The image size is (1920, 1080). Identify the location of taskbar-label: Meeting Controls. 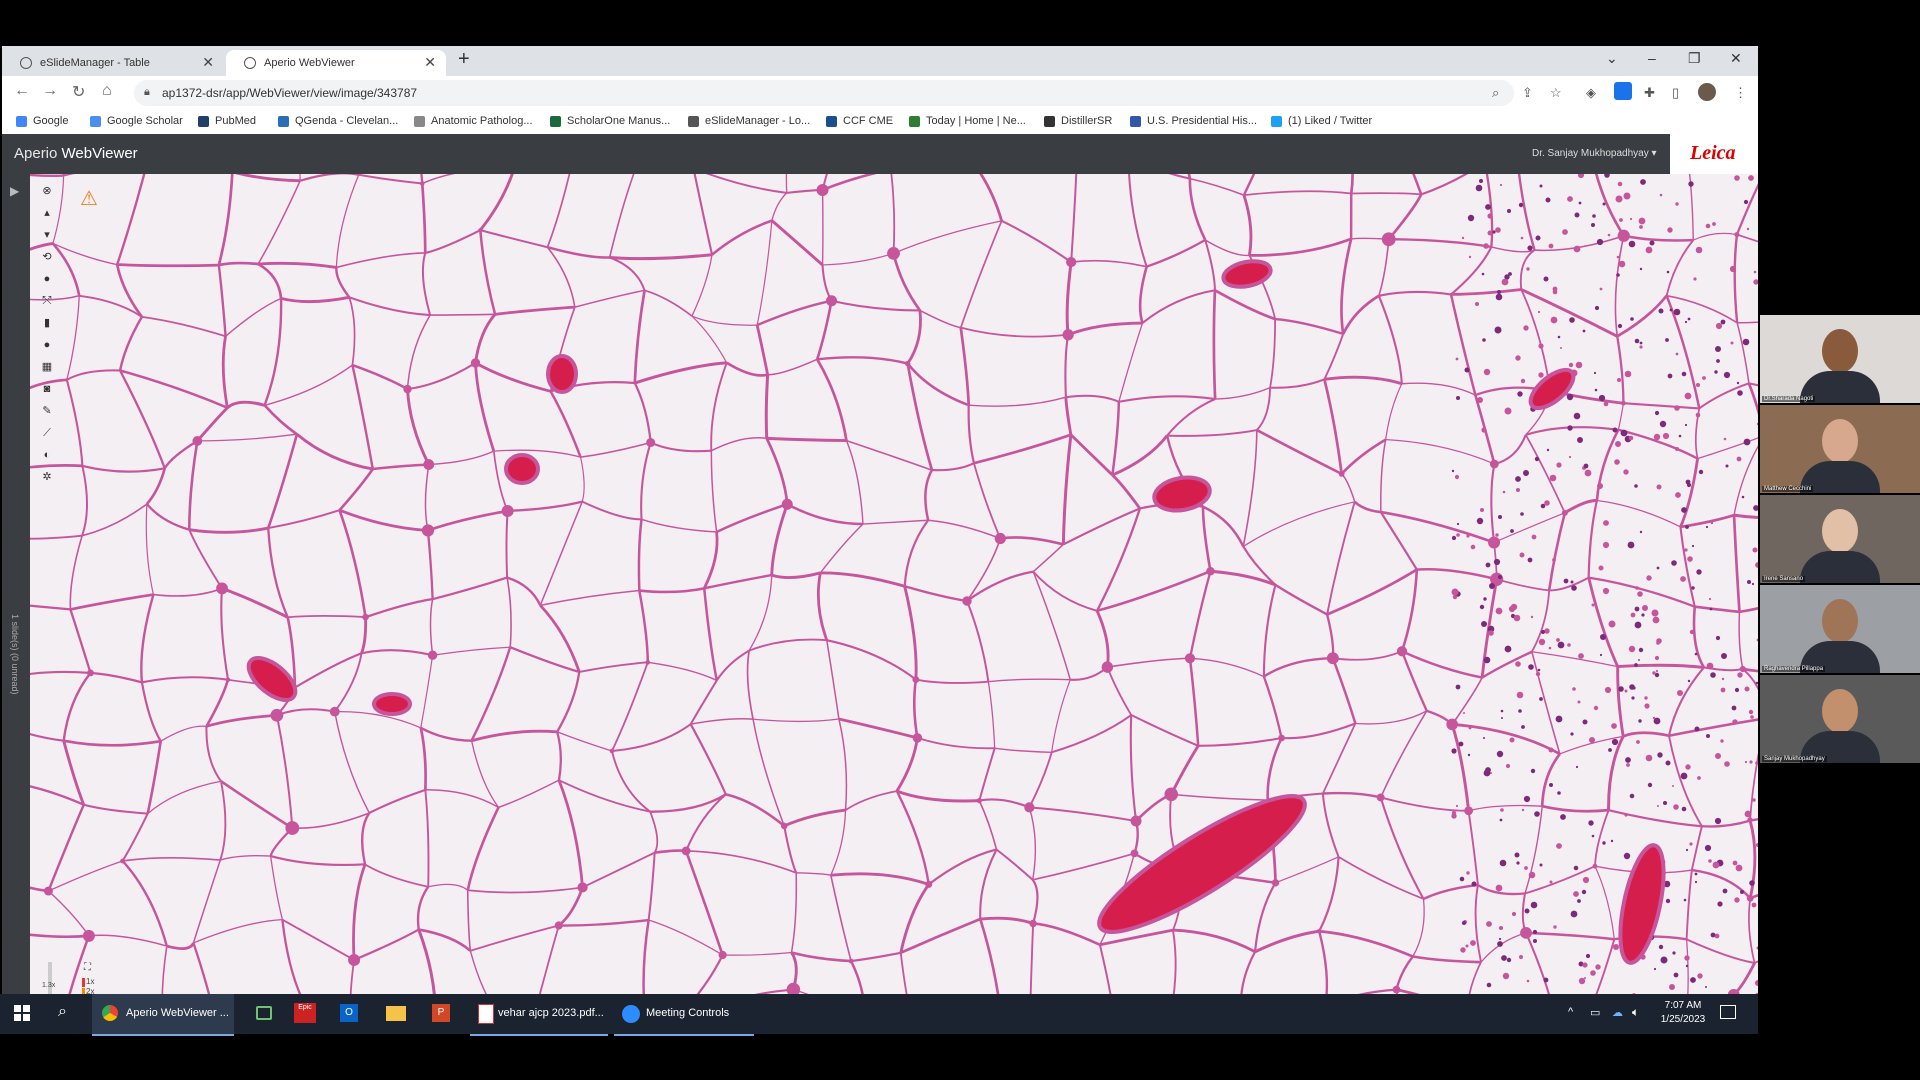
(688, 1013).